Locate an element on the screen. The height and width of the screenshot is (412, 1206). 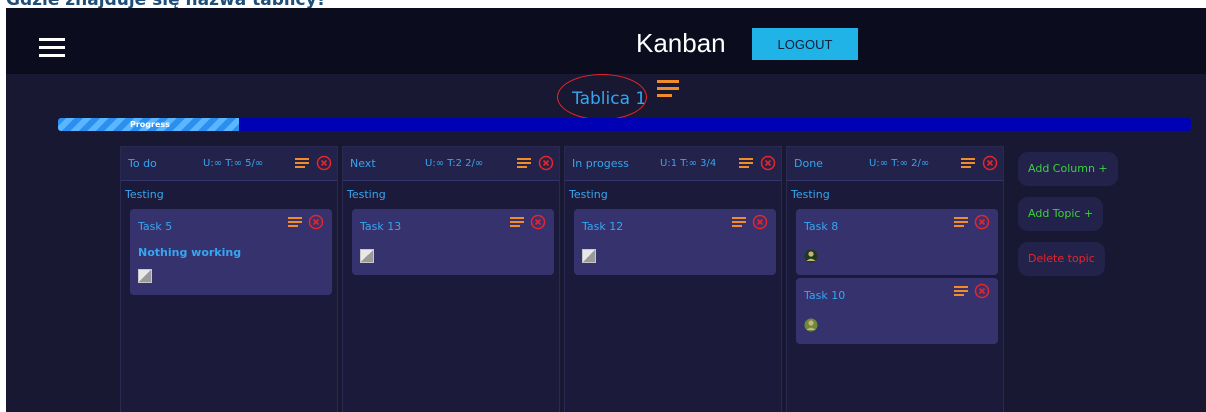
highlight-ellipse is located at coordinates (602, 97).